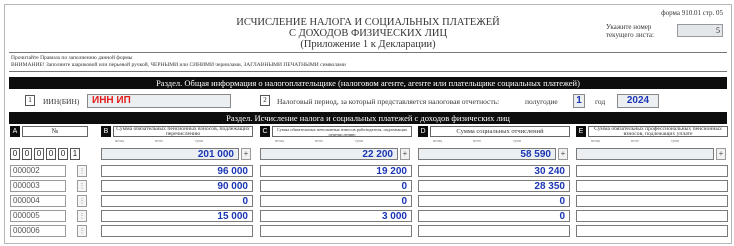  What do you see at coordinates (494, 171) in the screenshot?
I see `social-contributions-cell: 30 240` at bounding box center [494, 171].